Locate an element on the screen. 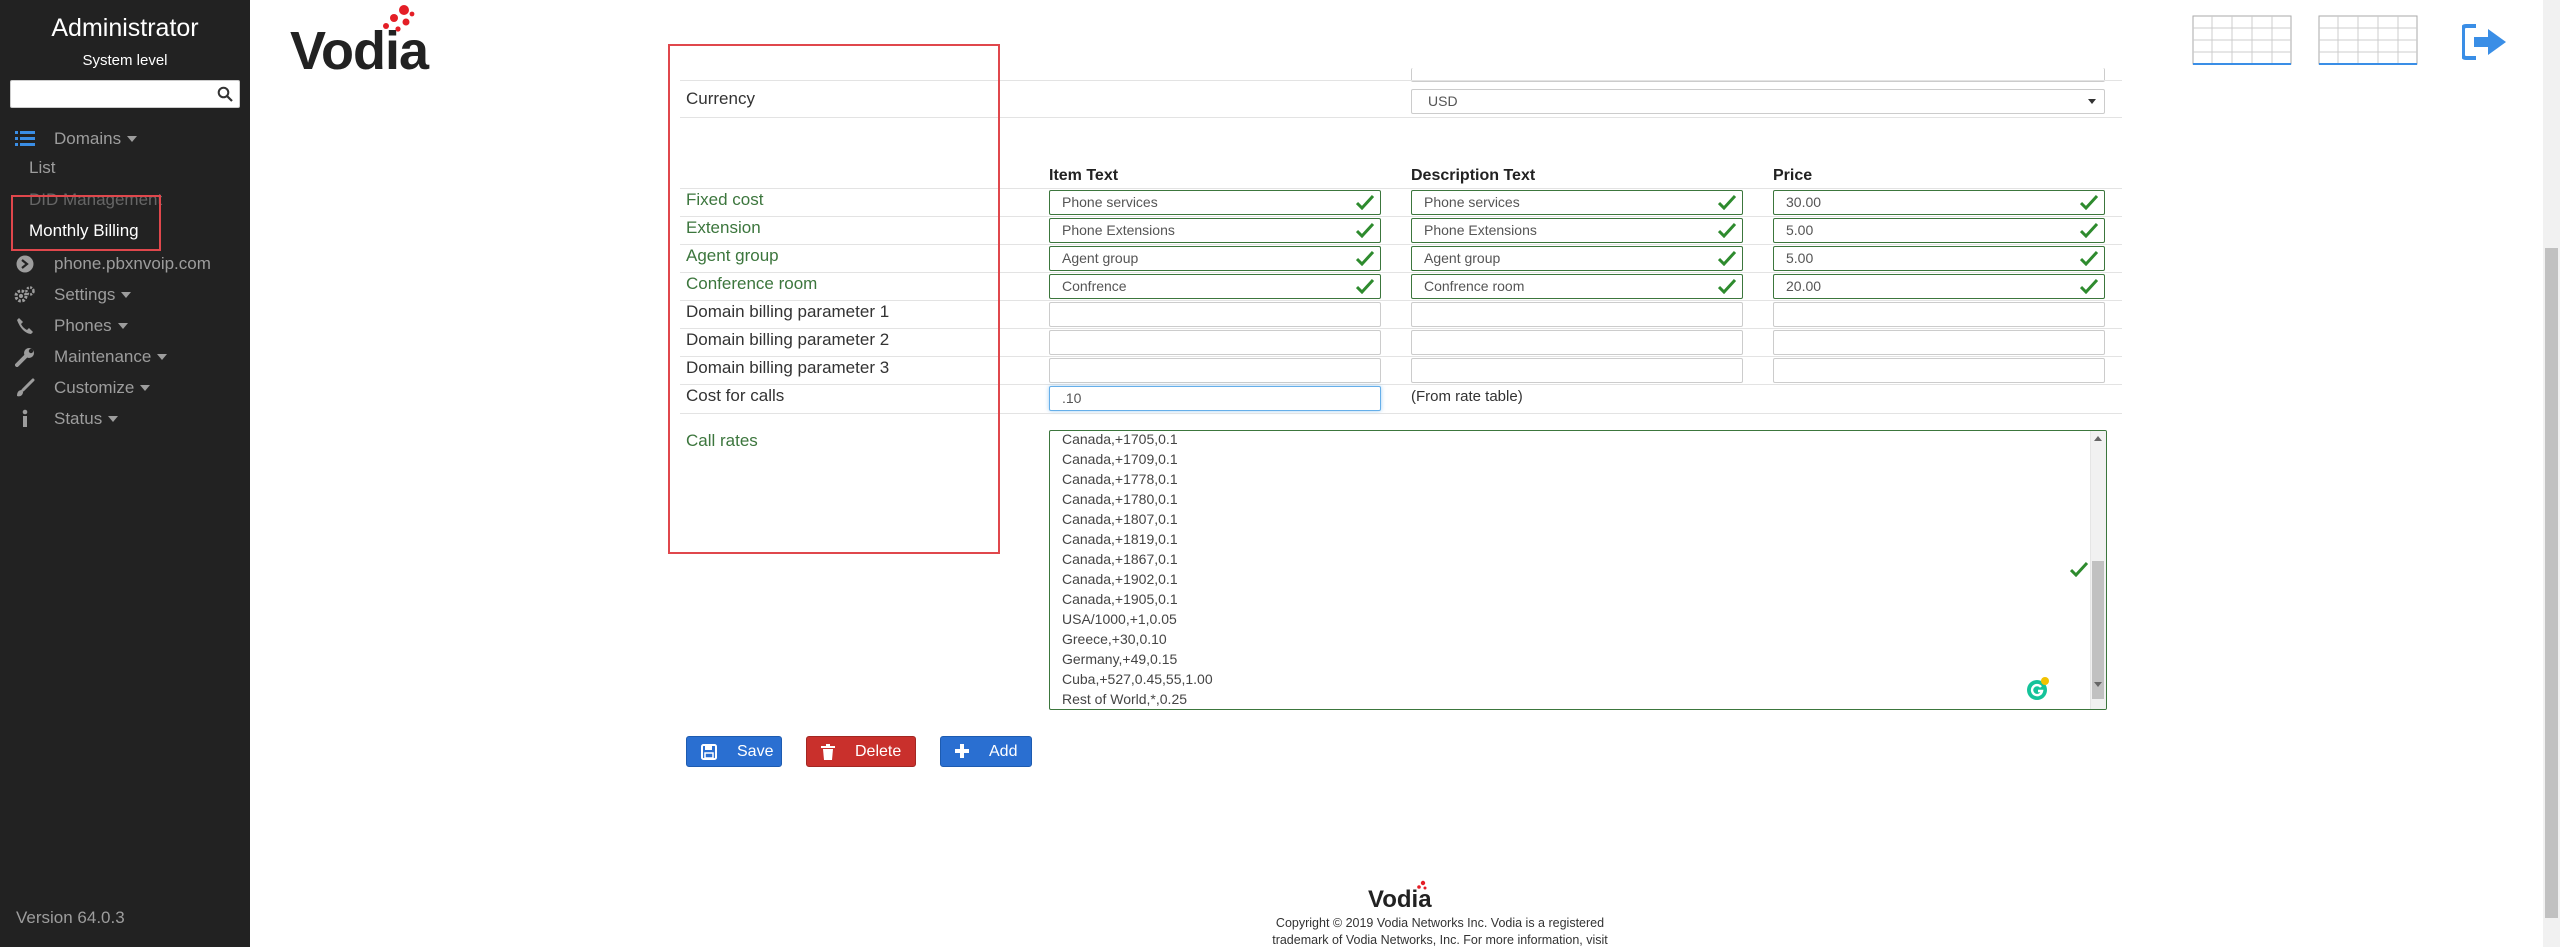 The height and width of the screenshot is (947, 2560). sidebar-item-domain: phone.pbxnvoip.com is located at coordinates (112, 264).